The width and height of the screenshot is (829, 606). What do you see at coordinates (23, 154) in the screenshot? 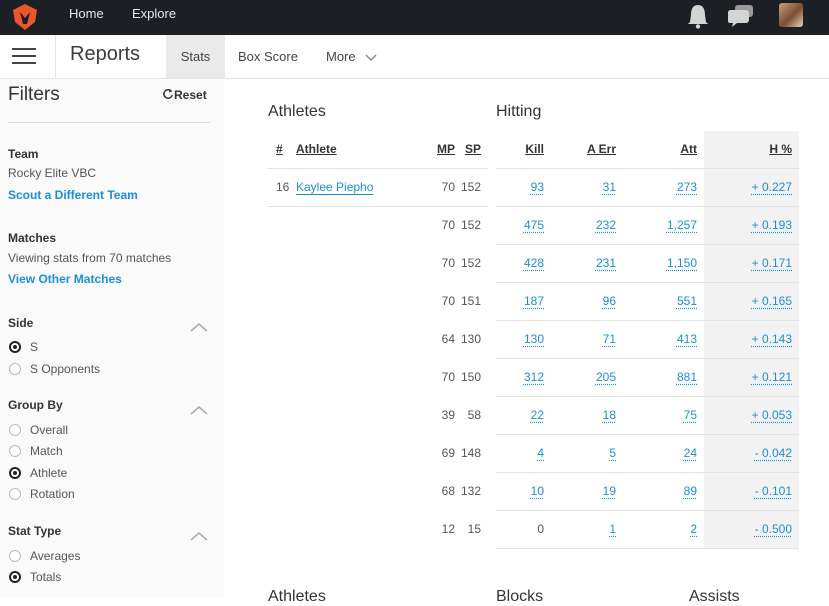
I see `team-label: Team` at bounding box center [23, 154].